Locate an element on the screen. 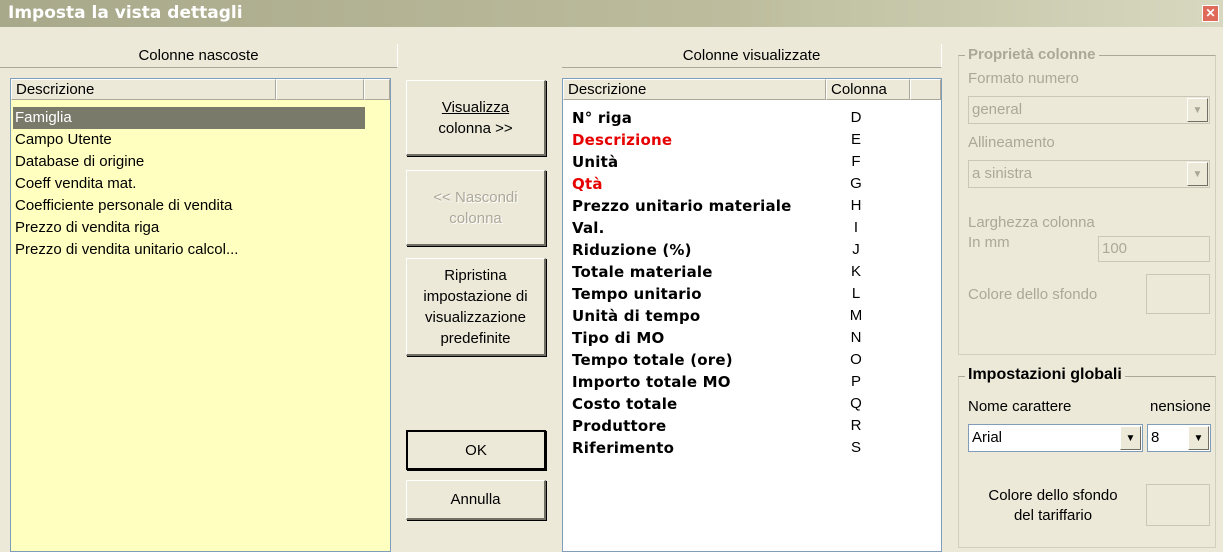 The height and width of the screenshot is (552, 1223). hide-column-line2: colonna is located at coordinates (475, 218).